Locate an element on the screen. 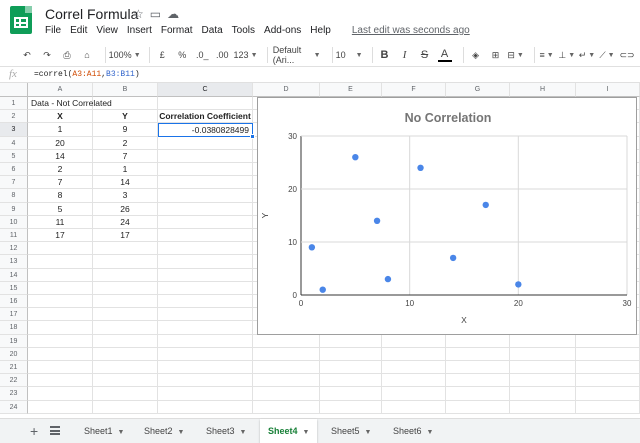 Image resolution: width=640 pixels, height=443 pixels. number-format-select: 123 ▼ is located at coordinates (246, 55).